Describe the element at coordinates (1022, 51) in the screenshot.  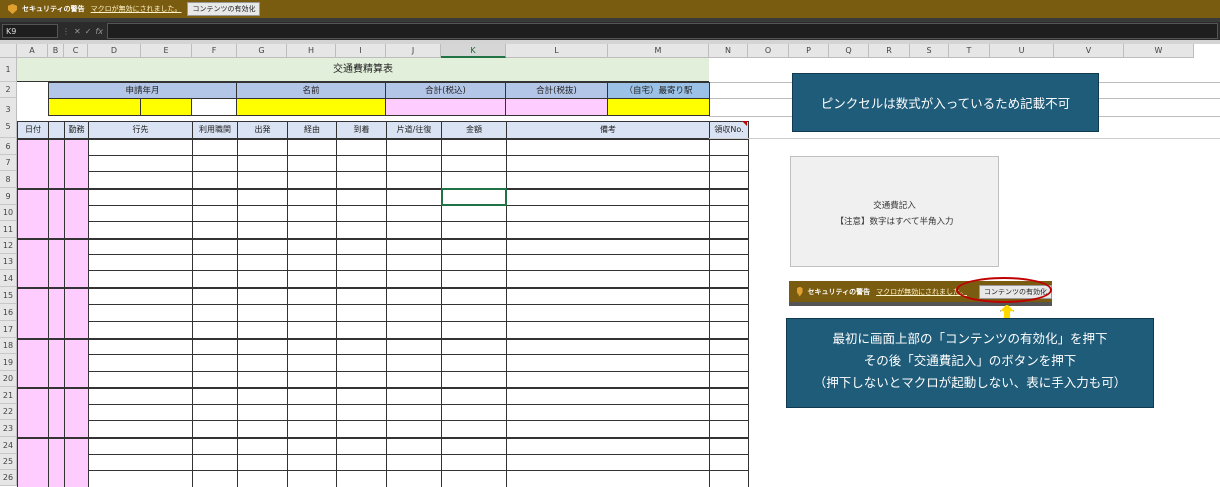
I see `column-header-u: U` at that location.